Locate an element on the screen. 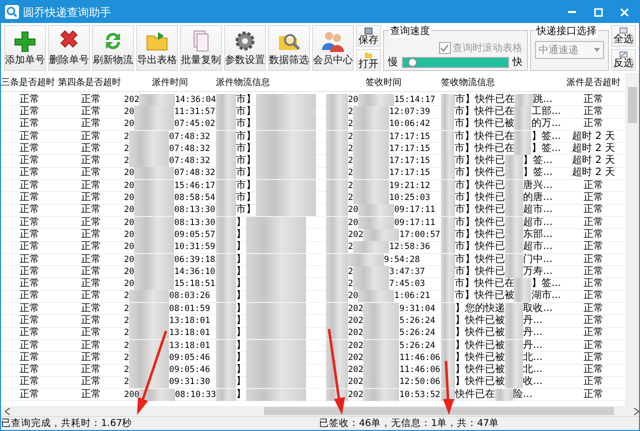 Image resolution: width=640 pixels, height=431 pixels. slider-label: 慢 is located at coordinates (393, 62).